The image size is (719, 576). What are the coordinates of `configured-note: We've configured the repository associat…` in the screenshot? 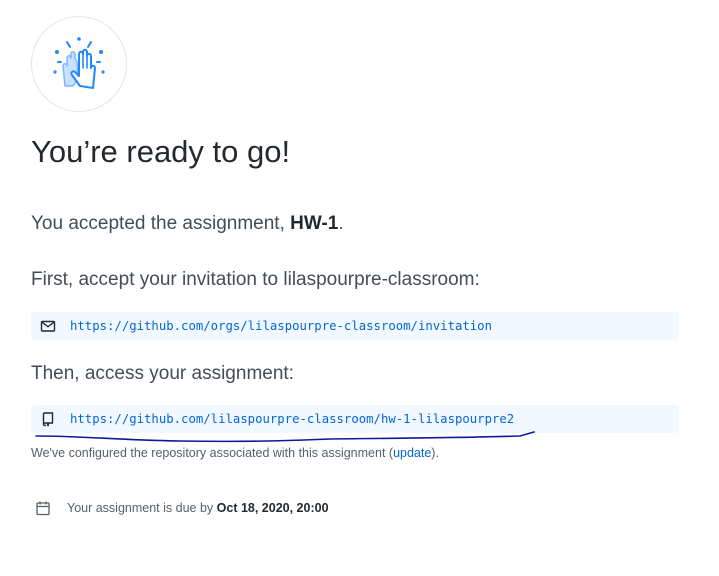 It's located at (235, 453).